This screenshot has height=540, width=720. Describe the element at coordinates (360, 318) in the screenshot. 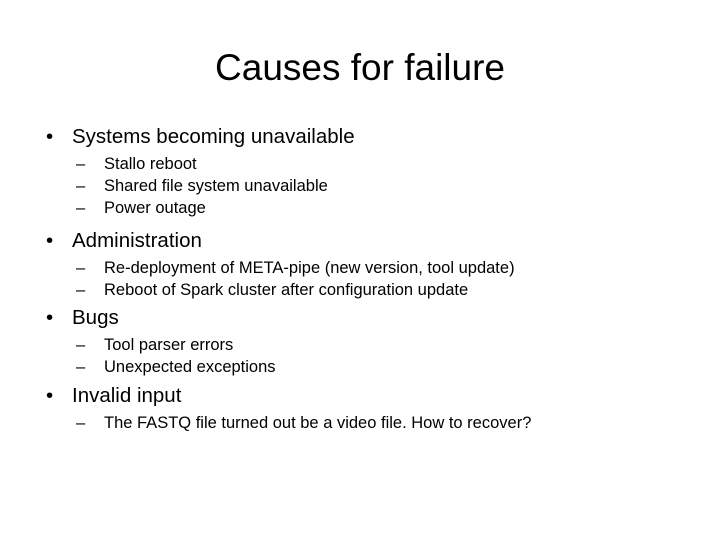

I see `bullet-item: • Bugs` at that location.